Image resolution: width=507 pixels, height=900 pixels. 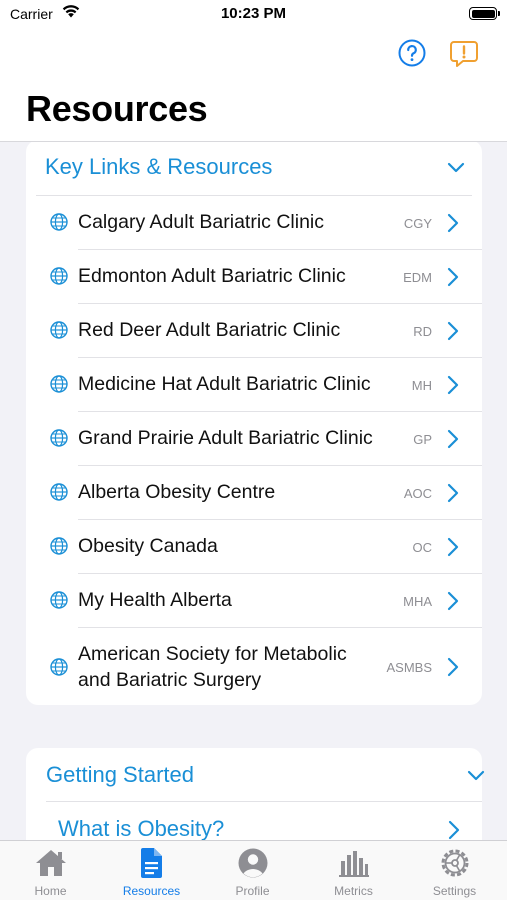 I want to click on tab-label: Home, so click(x=50, y=891).